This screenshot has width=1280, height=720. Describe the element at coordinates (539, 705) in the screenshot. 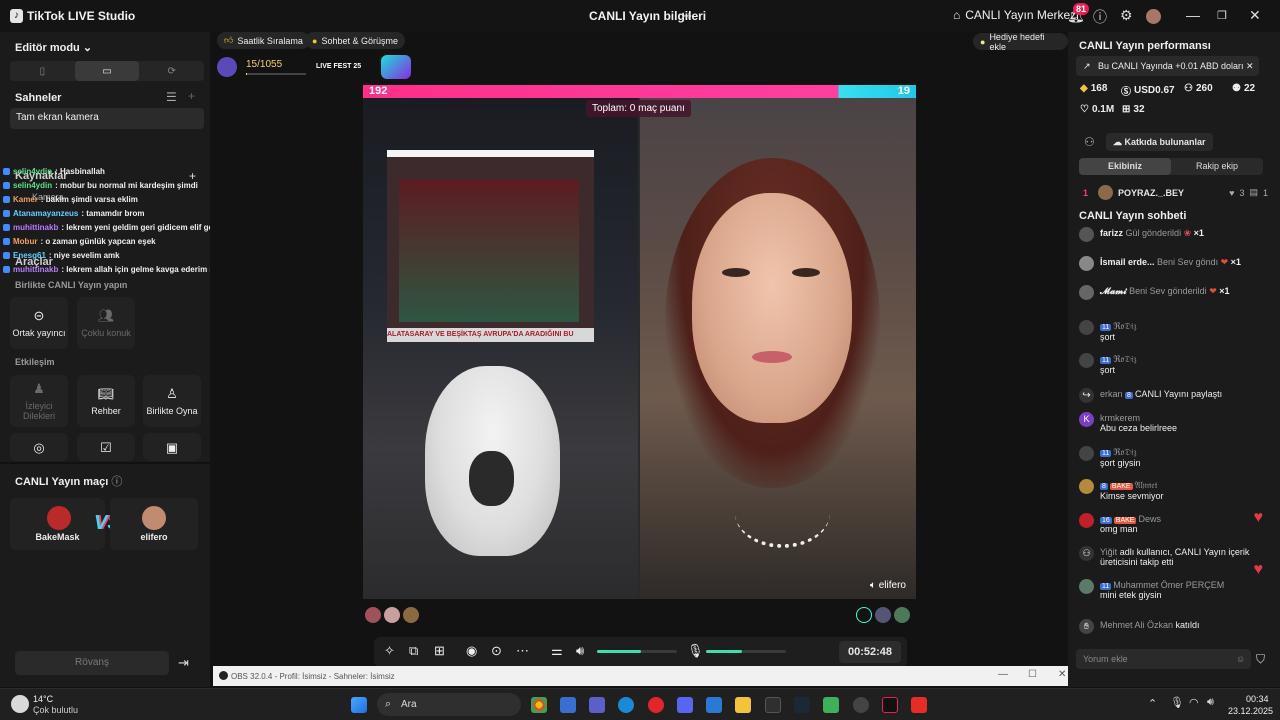

I see `chrome-icon` at that location.